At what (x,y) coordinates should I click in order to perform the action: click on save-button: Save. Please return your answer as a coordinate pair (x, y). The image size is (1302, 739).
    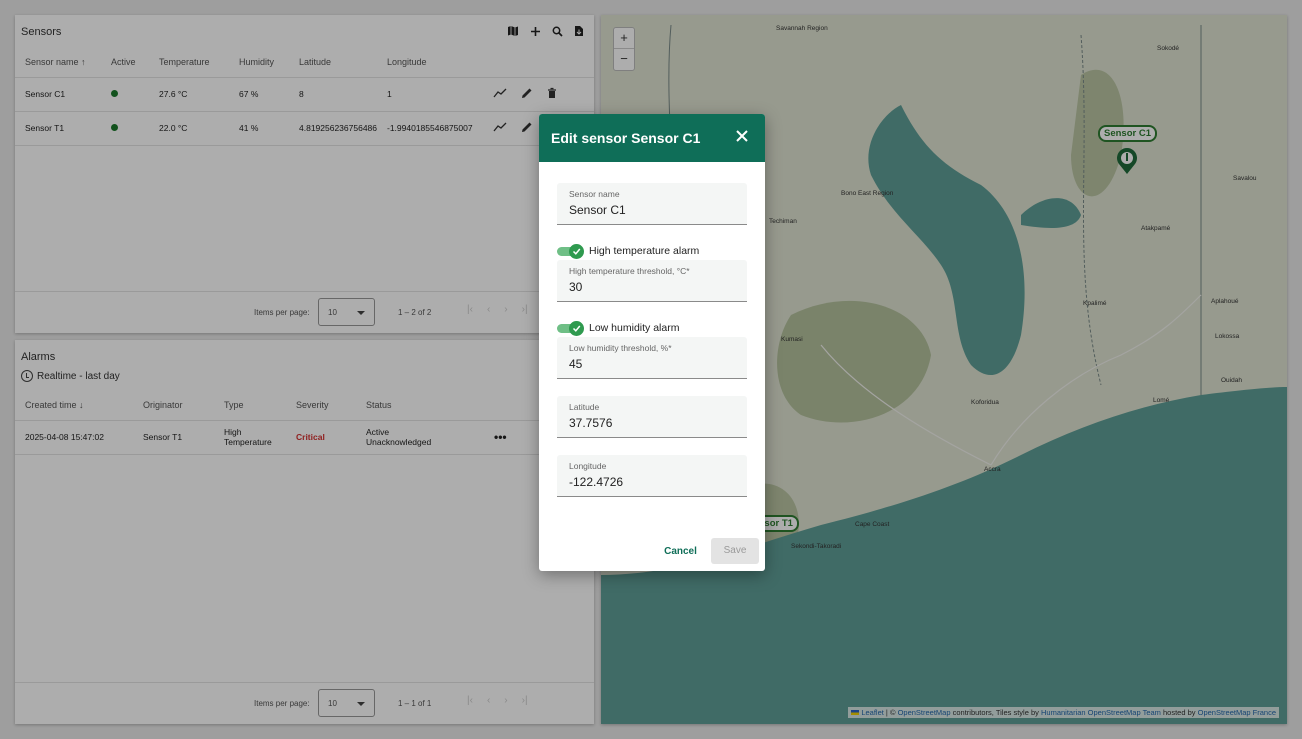
    Looking at the image, I should click on (735, 551).